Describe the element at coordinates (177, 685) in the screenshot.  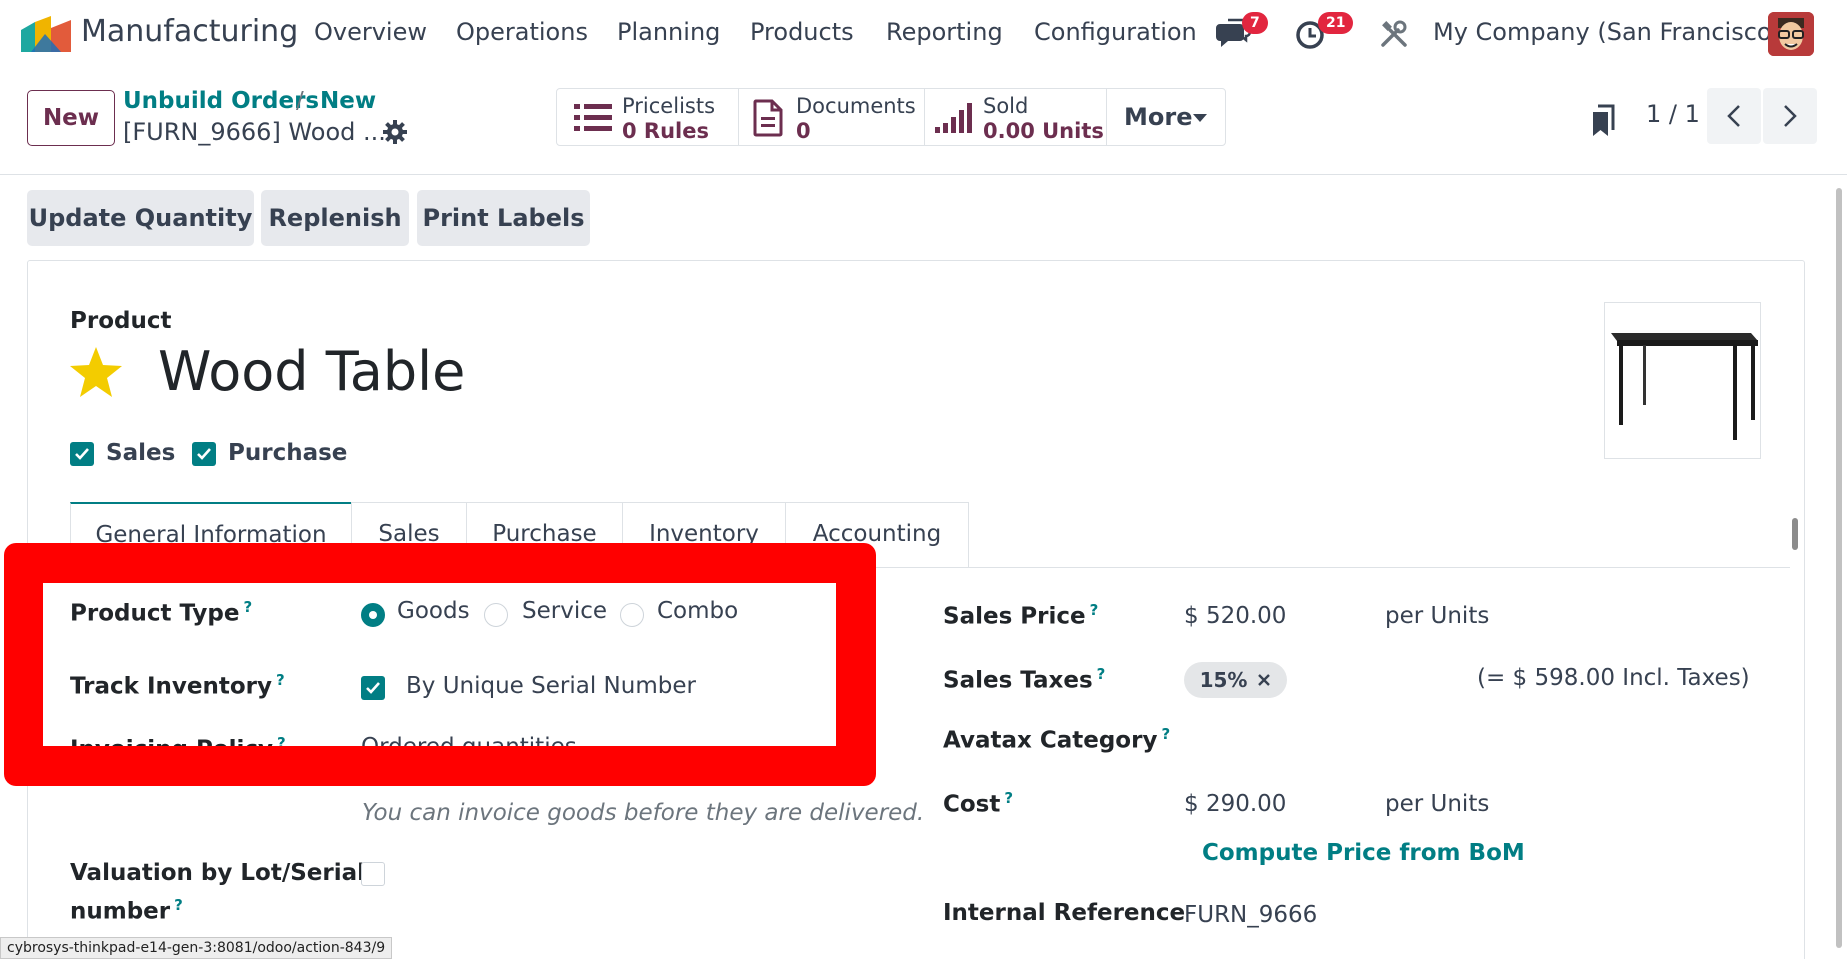
I see `track-inventory-label: Track Inventory?` at that location.